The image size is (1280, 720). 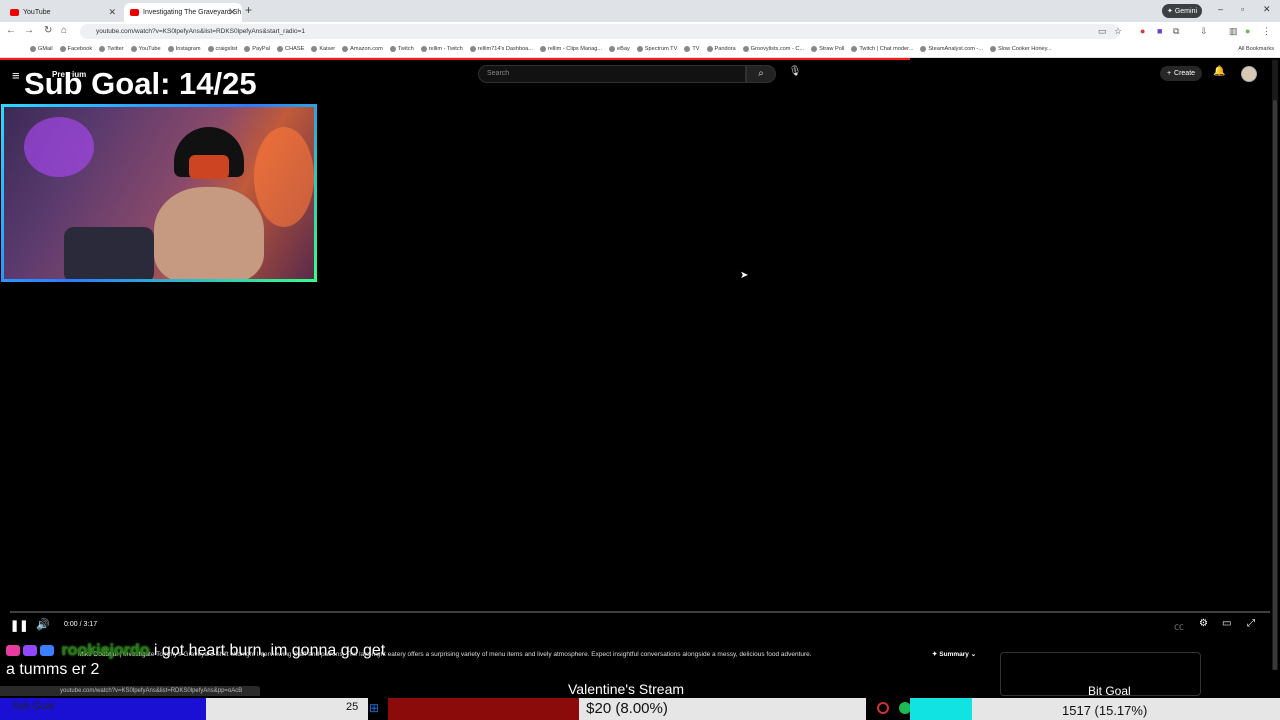 What do you see at coordinates (1118, 31) in the screenshot?
I see `bookmark-star-icon: ☆` at bounding box center [1118, 31].